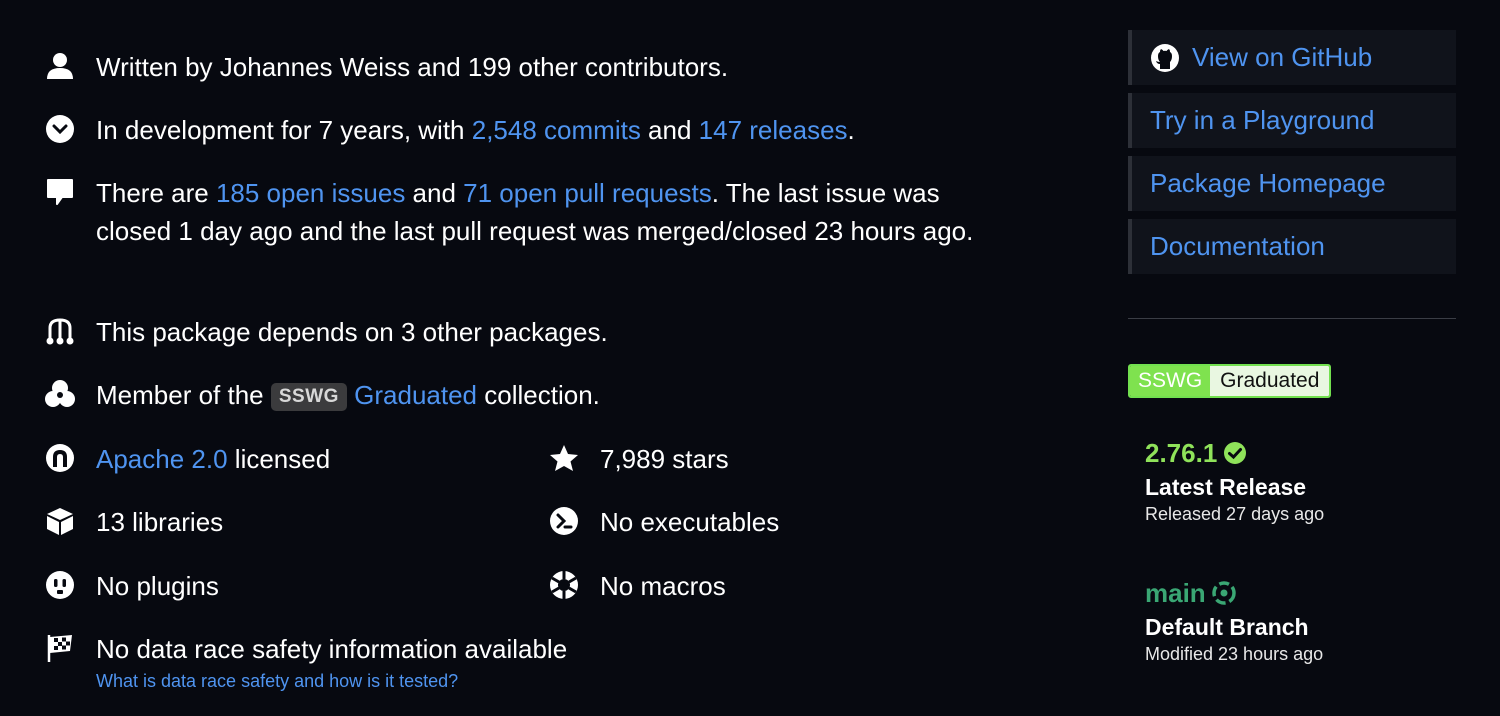  Describe the element at coordinates (60, 648) in the screenshot. I see `checkered-flag-icon` at that location.